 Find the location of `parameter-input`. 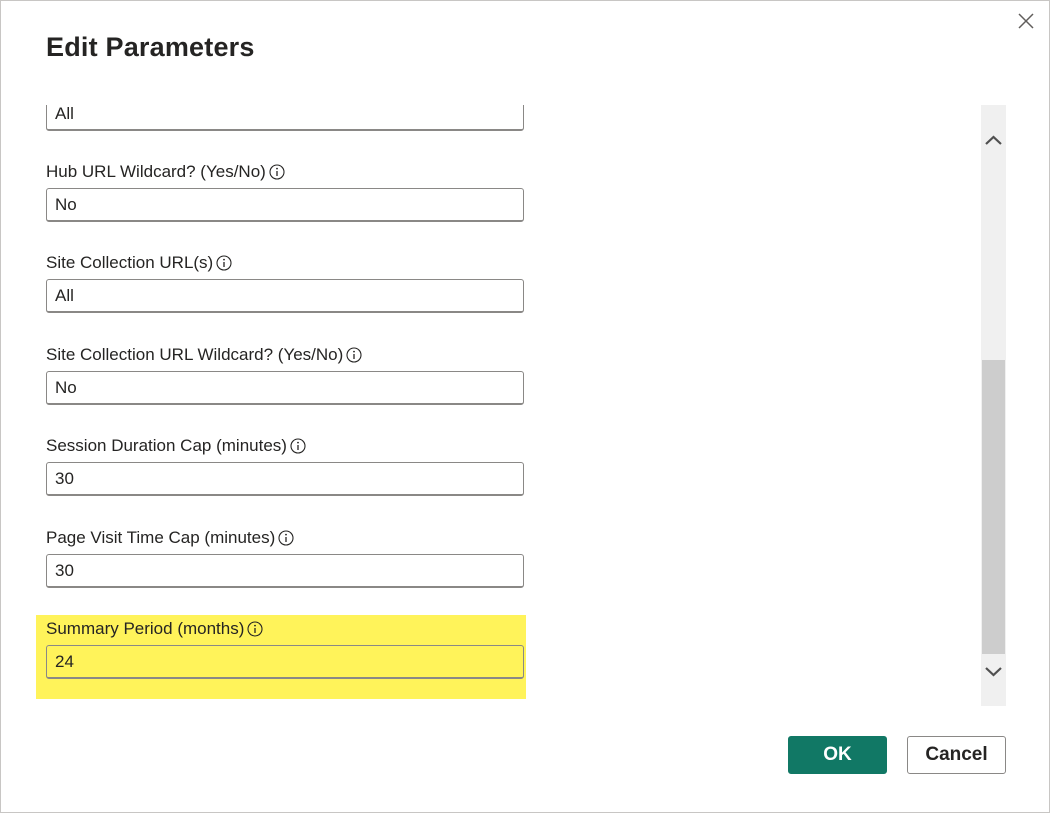

parameter-input is located at coordinates (285, 118).